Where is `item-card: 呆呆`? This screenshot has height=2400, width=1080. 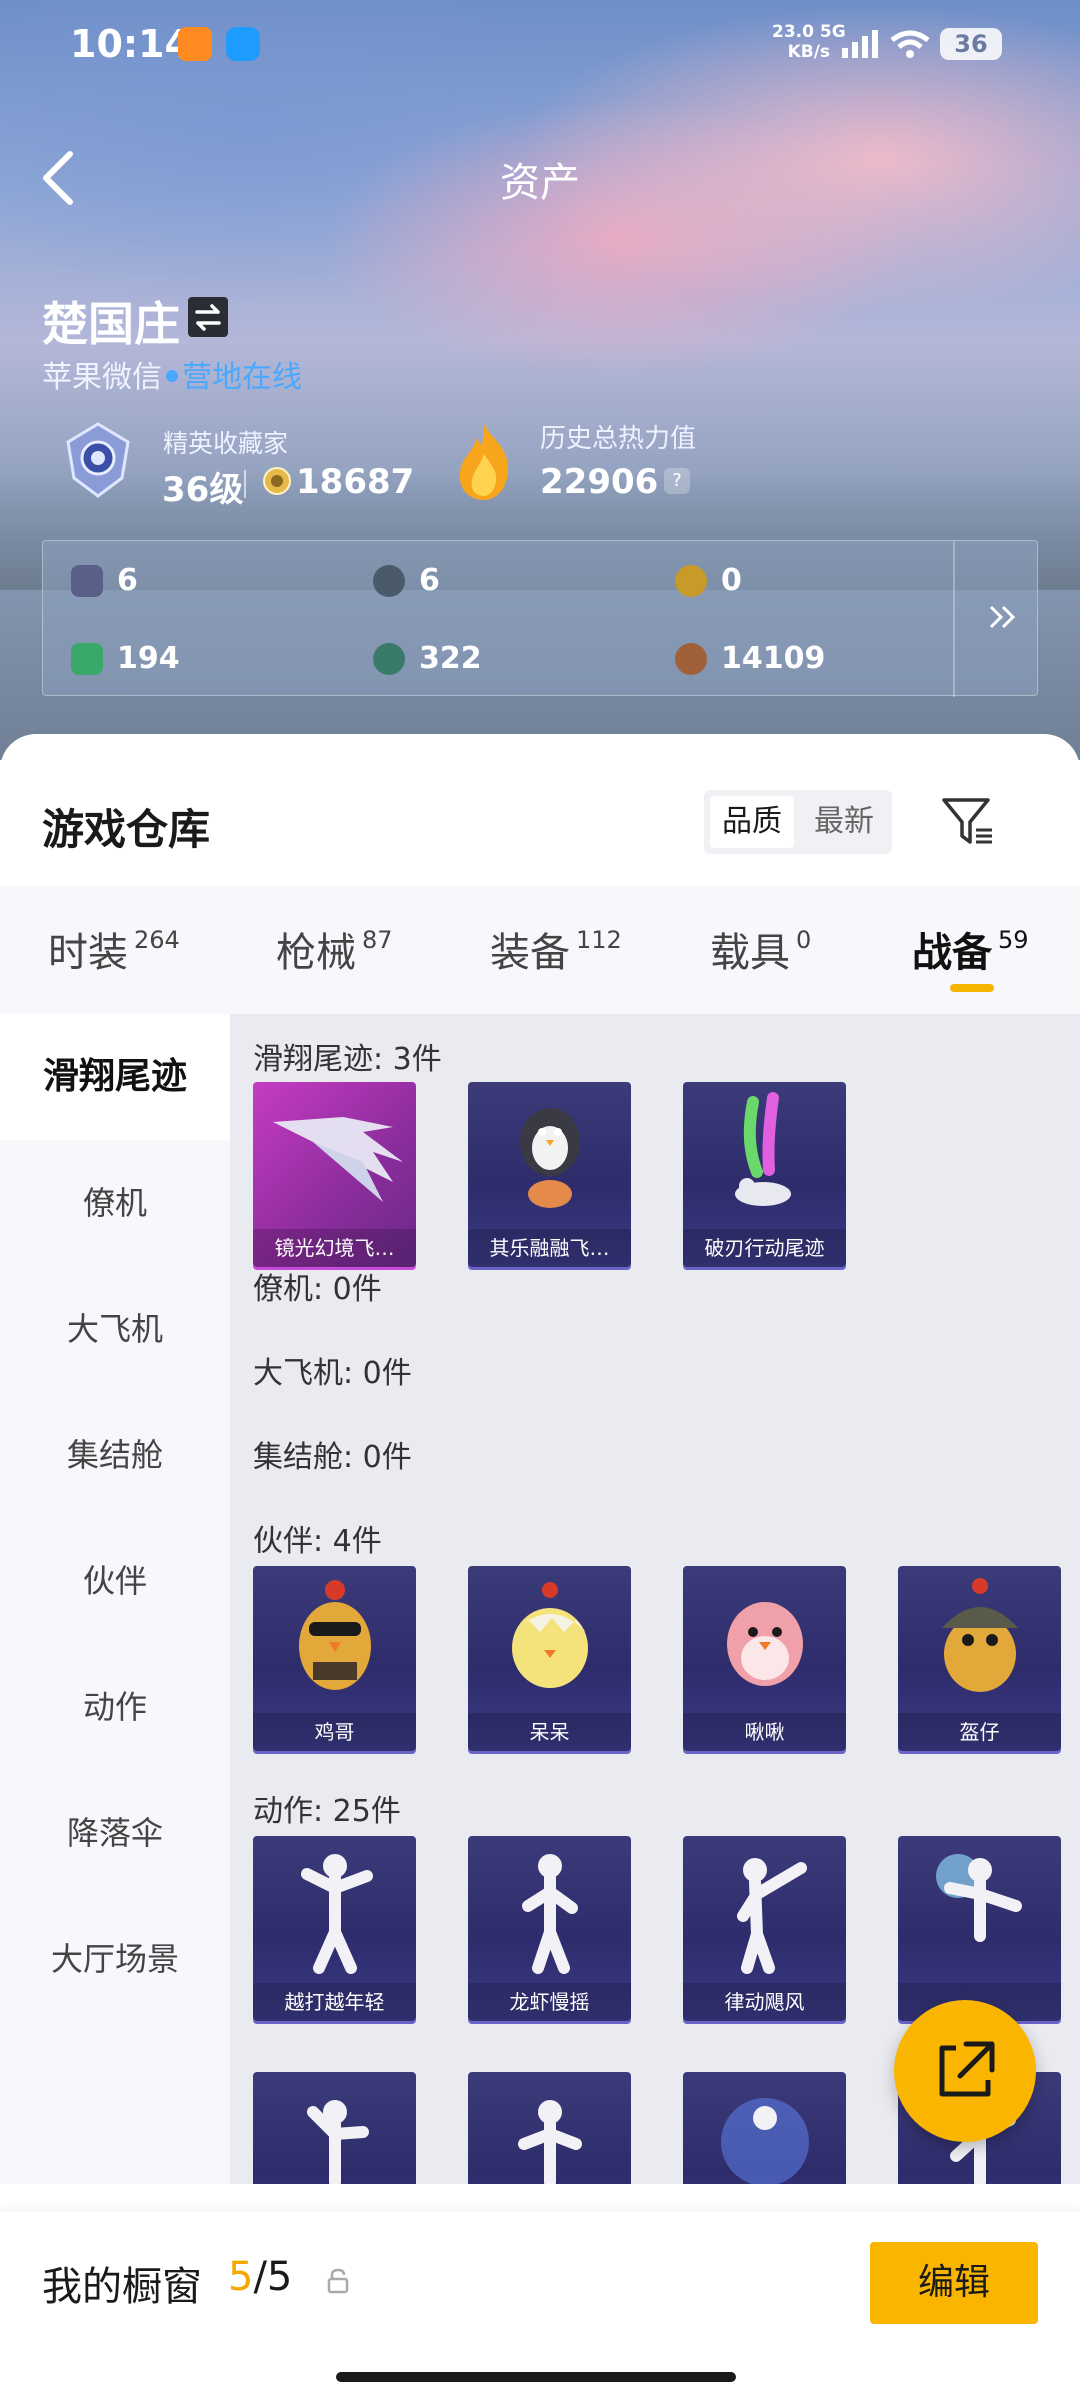
item-card: 呆呆 is located at coordinates (549, 1658).